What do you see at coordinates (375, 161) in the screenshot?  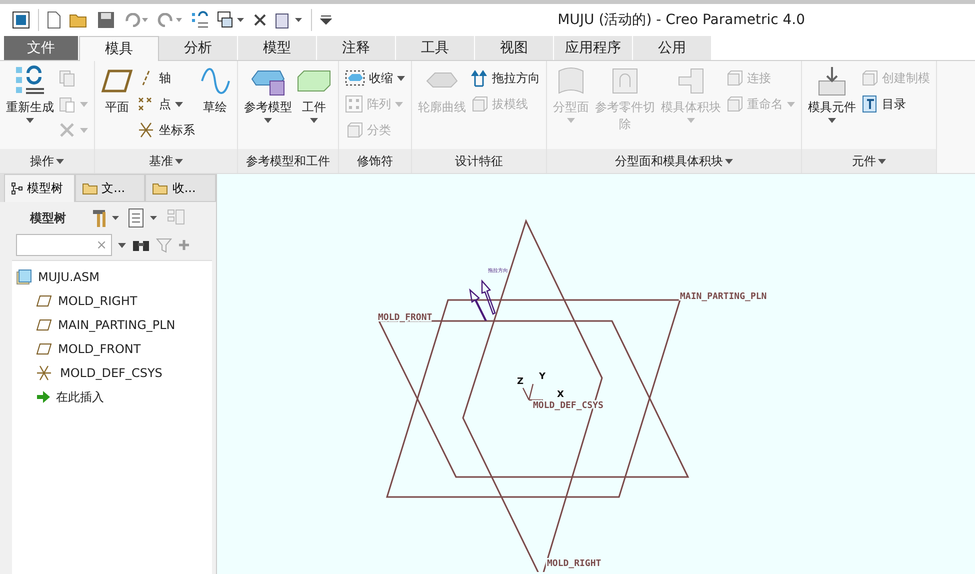 I see `group-label: 修饰符` at bounding box center [375, 161].